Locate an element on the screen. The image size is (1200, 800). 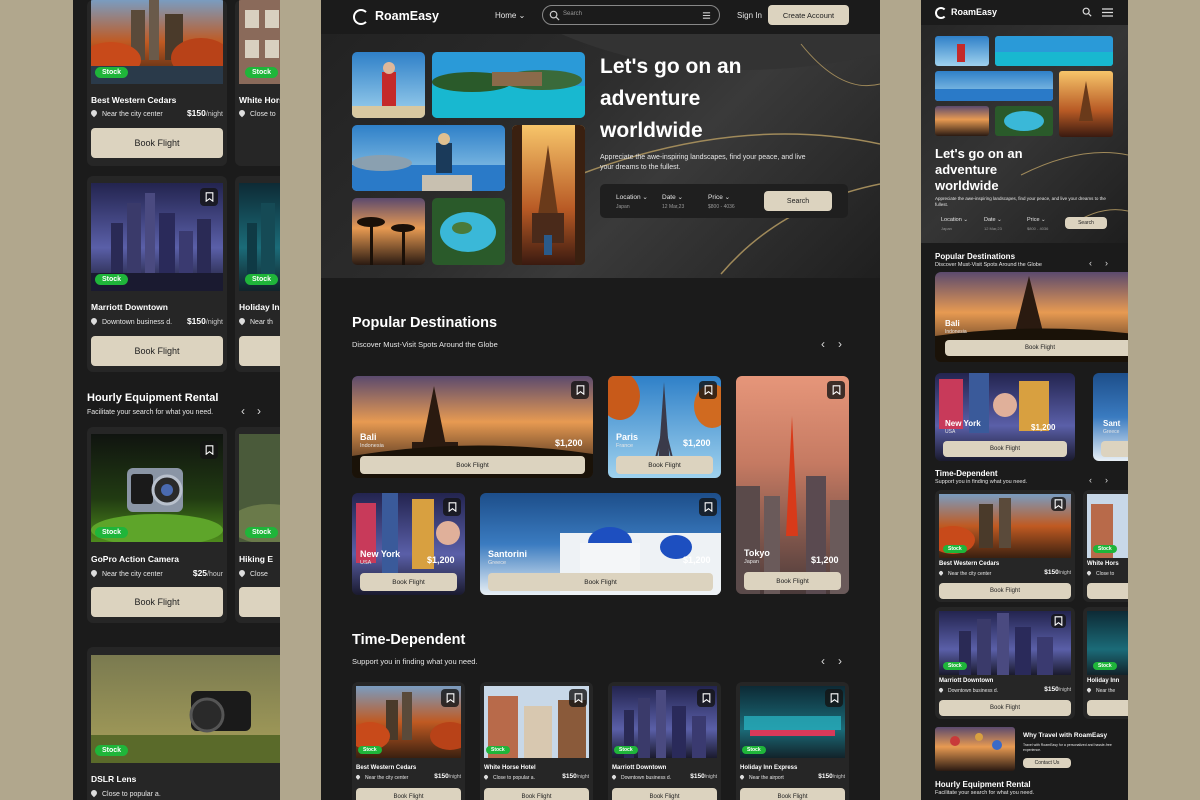
time-card-location: Near the city center is located at coordinates (381, 777).